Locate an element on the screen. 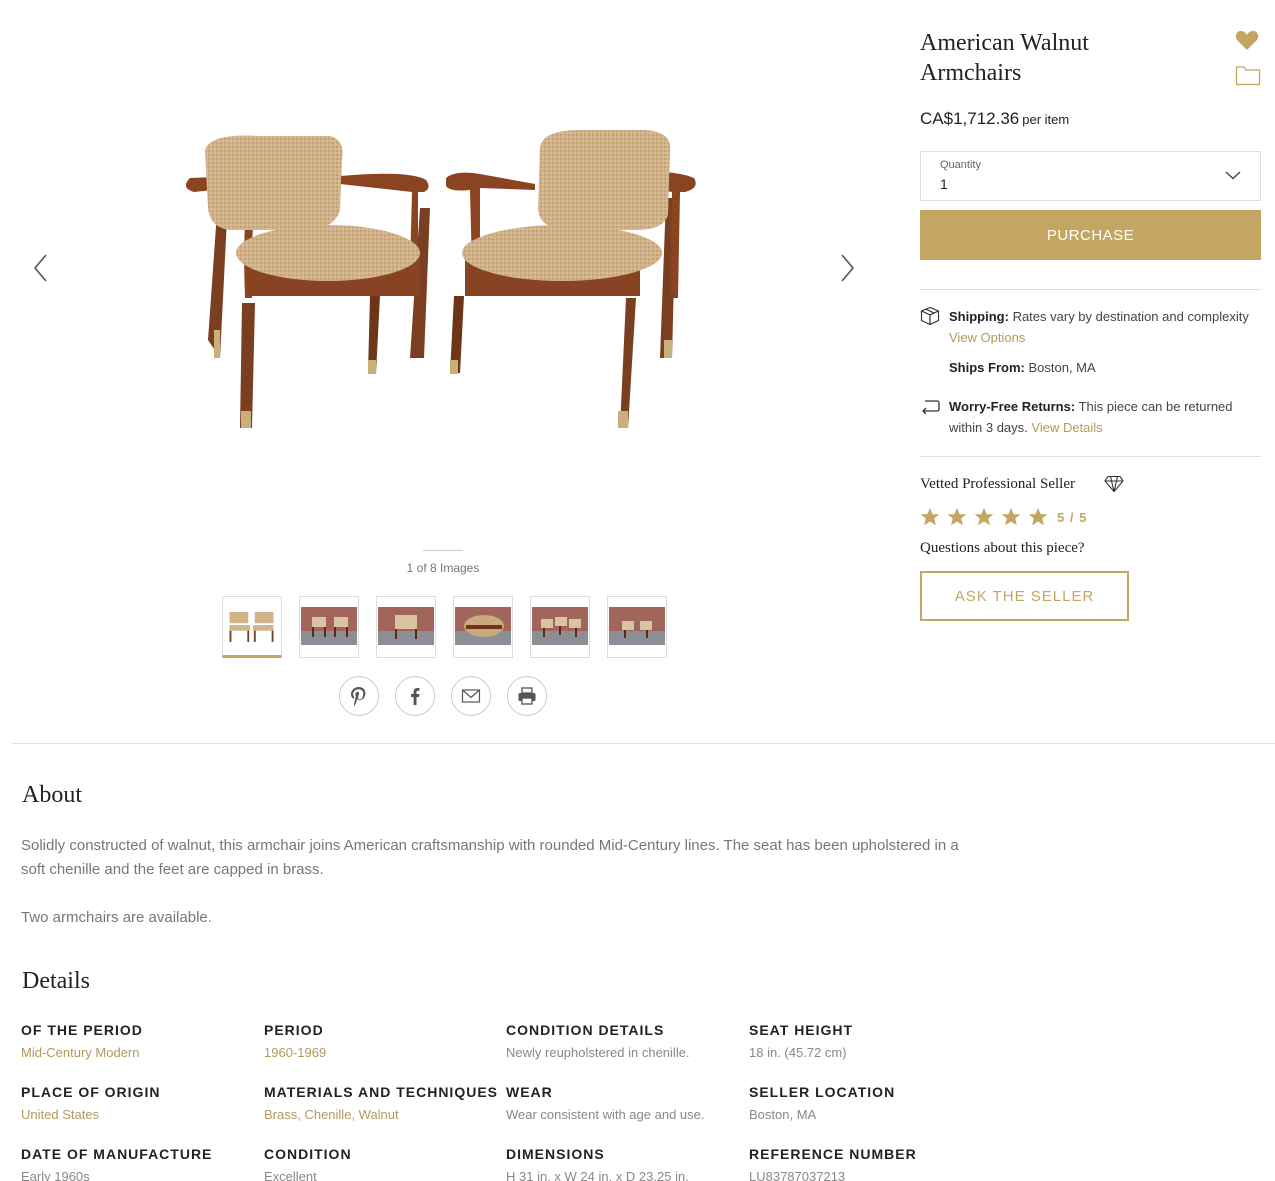 The image size is (1275, 1181). pinterest-icon is located at coordinates (358, 697).